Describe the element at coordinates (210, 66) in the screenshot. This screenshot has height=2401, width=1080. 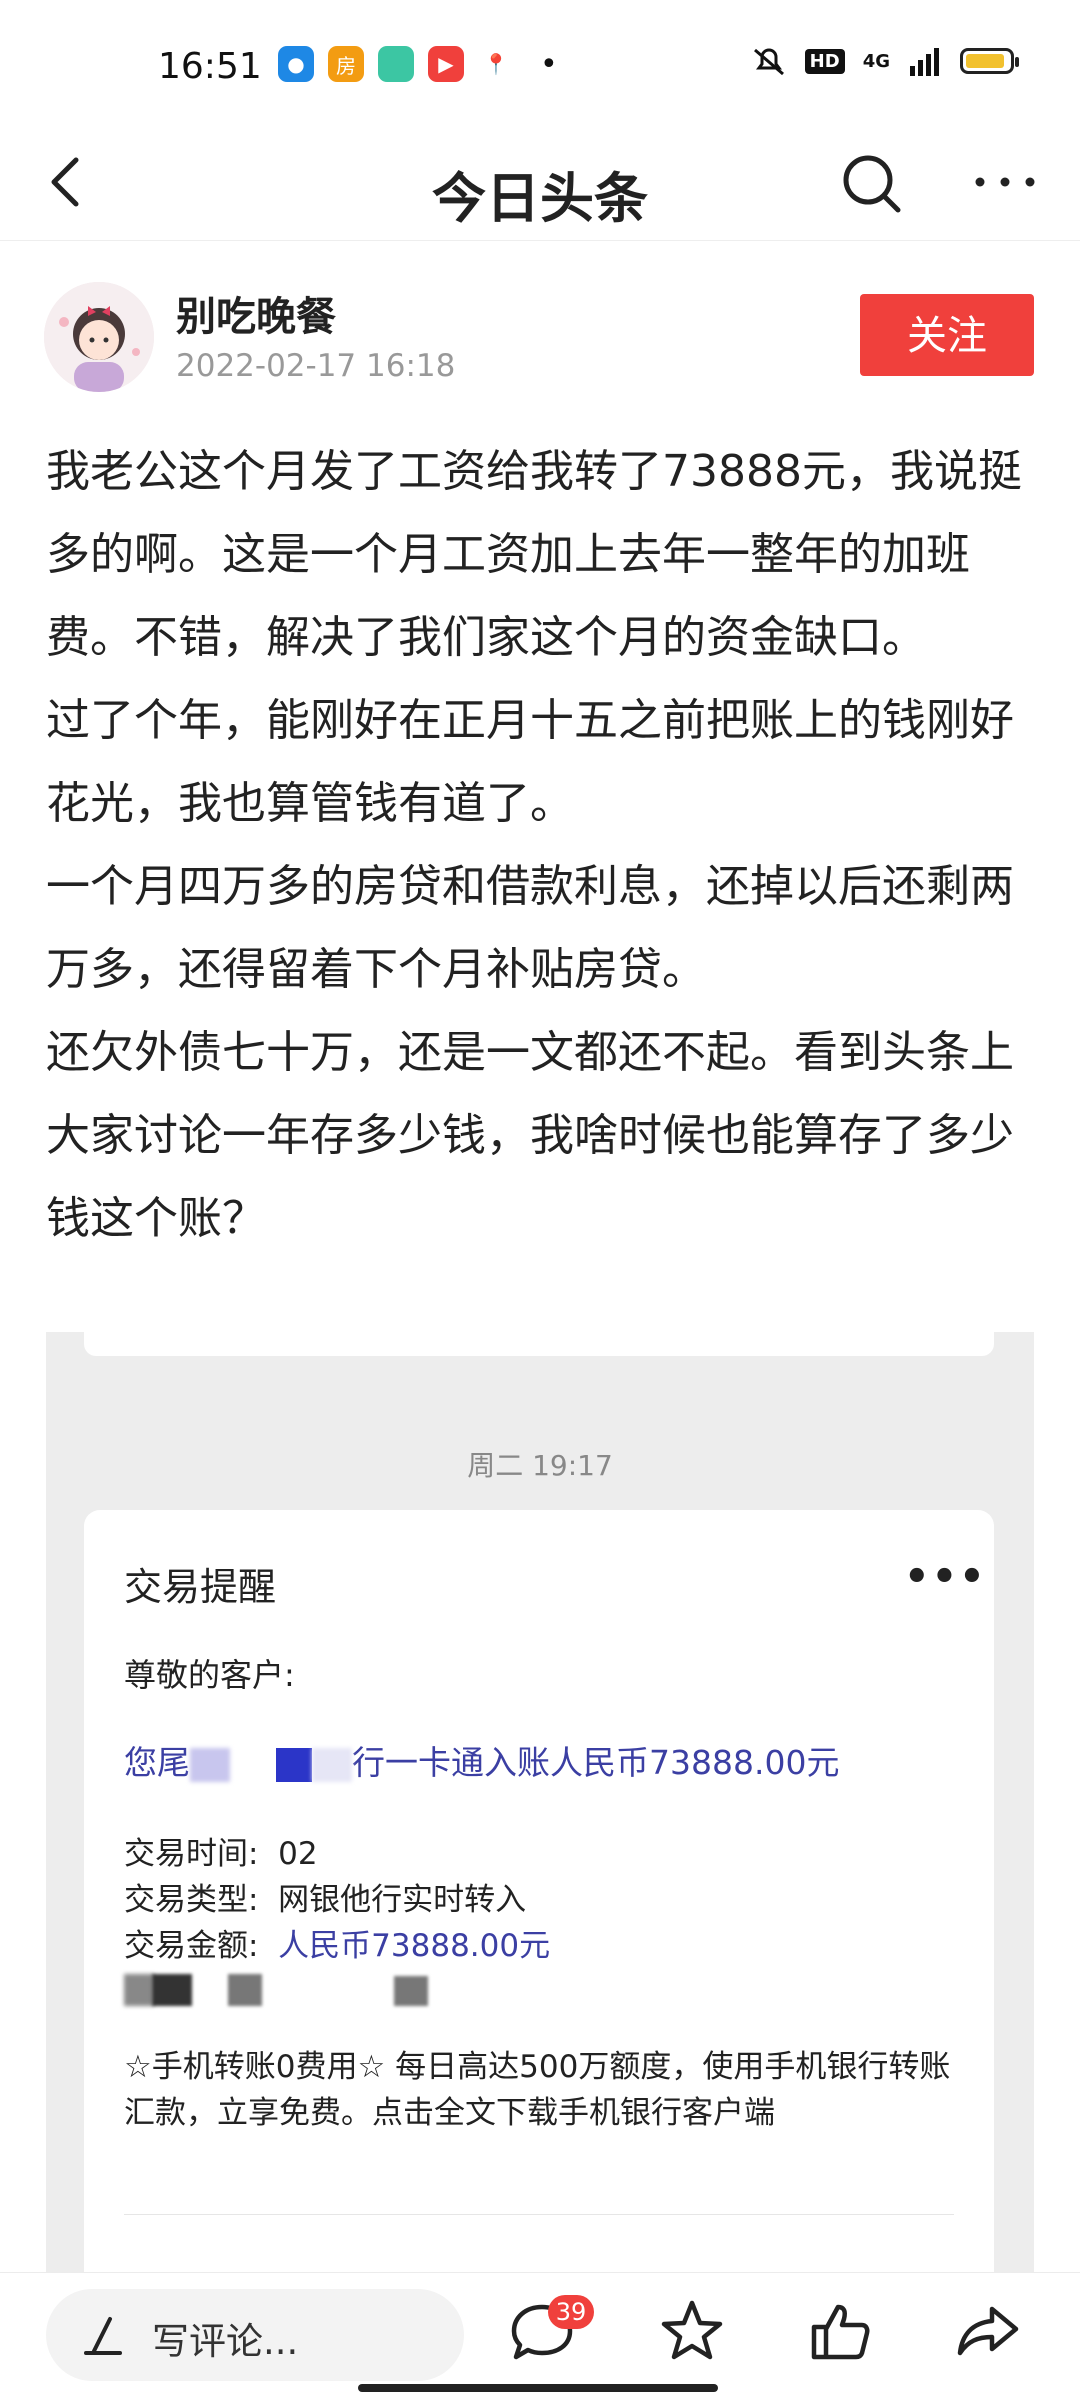
I see `status-time: 16:51` at that location.